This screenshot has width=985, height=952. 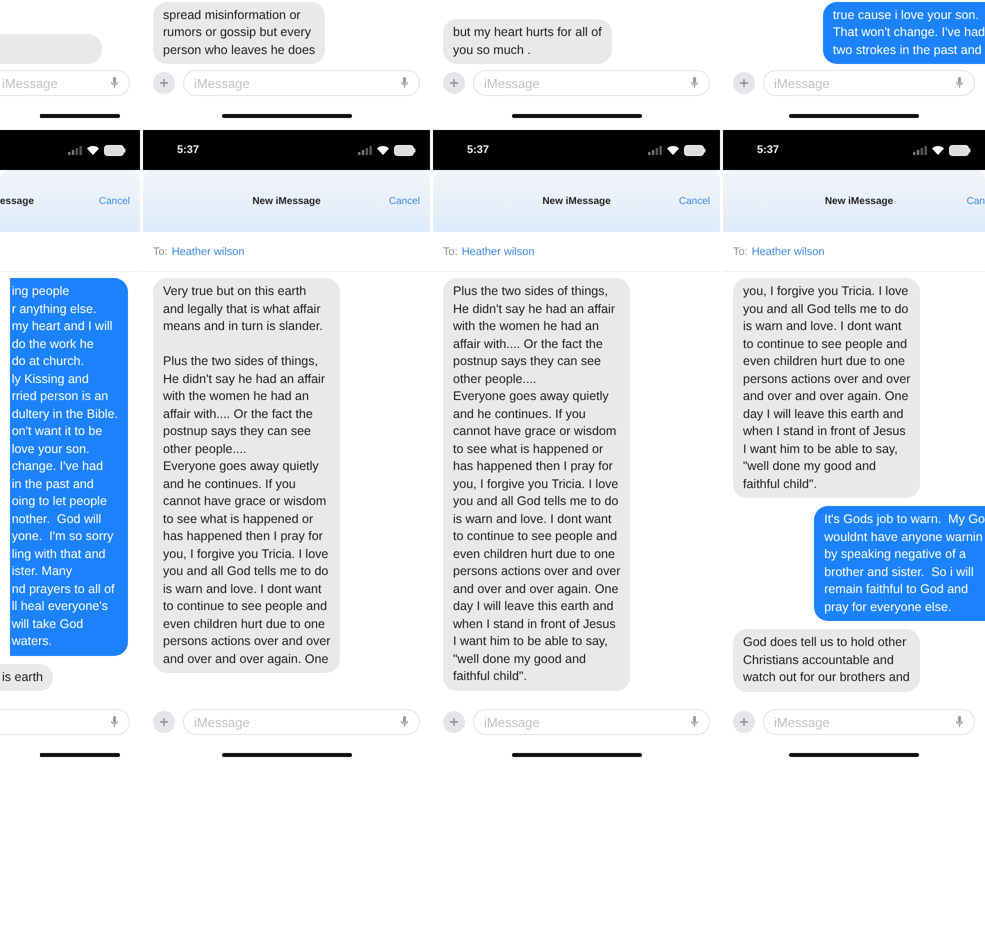 I want to click on message-bubble: Very true but on this earth and legally that is what affair means and in turn is slander. Plus the two sides of things, He didn't say he had an affair with the women he had an affair with.... Or the fact the postnup says they can see other people.... Everyone goes away quietly and he continues. If you cannot have grace or wisdom to see what is happened or has happened then I pray for you, I forgive you Tricia. I love you and all God tells me to do is warn and love. I dont want to continue to see people and even children hurt due to one persons actions over and over and over and over again. One, so click(x=246, y=475).